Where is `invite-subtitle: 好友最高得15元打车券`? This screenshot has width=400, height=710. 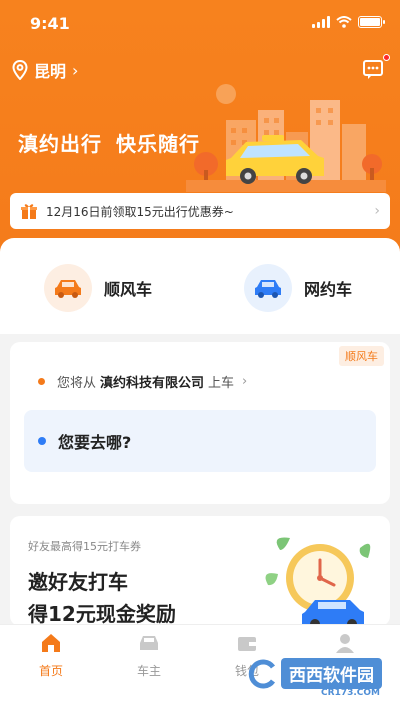 invite-subtitle: 好友最高得15元打车券 is located at coordinates (84, 546).